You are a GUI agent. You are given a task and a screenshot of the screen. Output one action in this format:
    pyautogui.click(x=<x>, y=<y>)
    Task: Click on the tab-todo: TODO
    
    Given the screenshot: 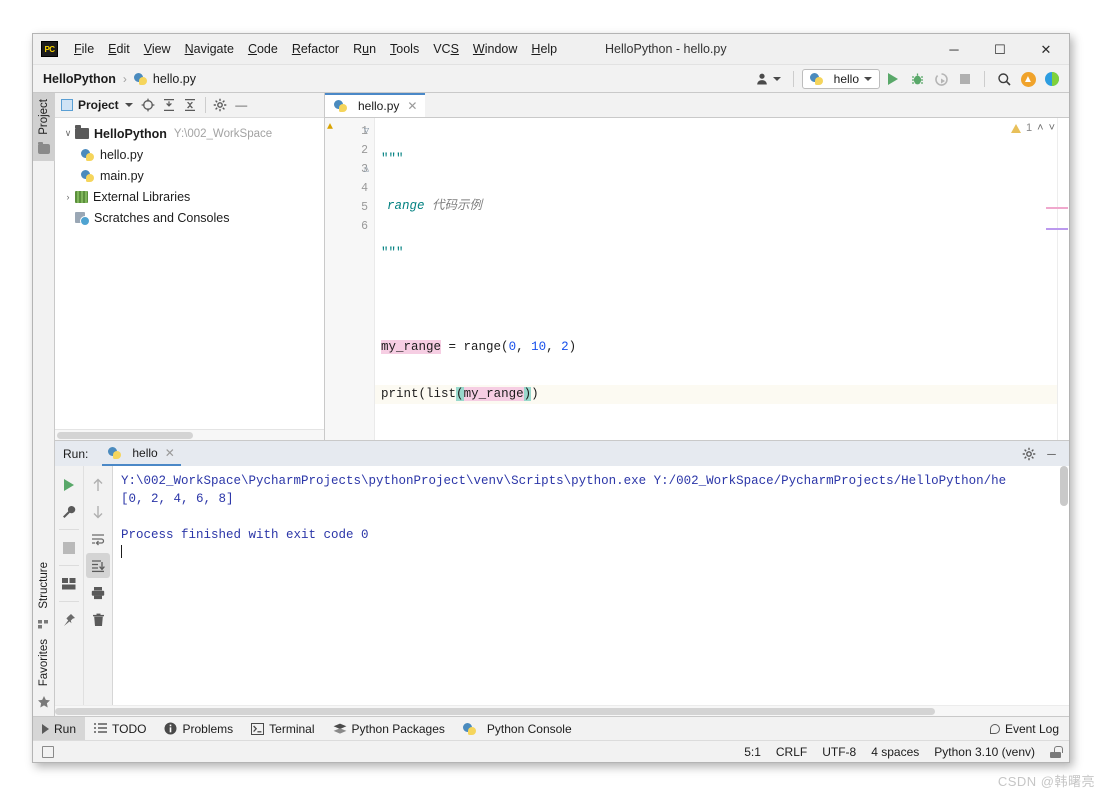 What is the action you would take?
    pyautogui.click(x=120, y=729)
    